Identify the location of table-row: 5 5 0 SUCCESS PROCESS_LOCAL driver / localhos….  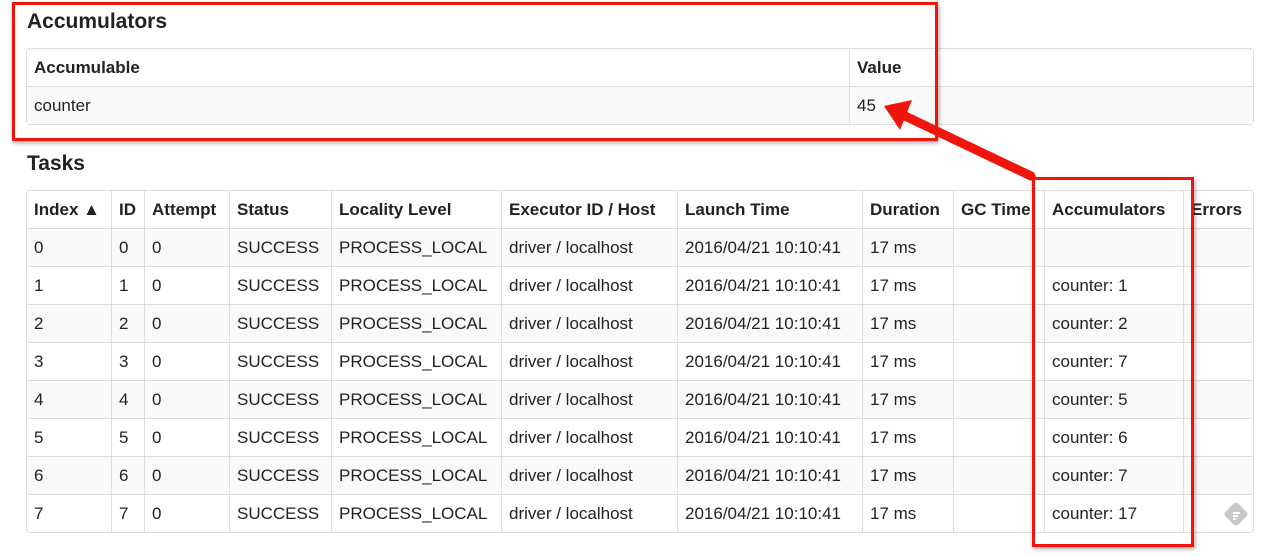
(640, 437).